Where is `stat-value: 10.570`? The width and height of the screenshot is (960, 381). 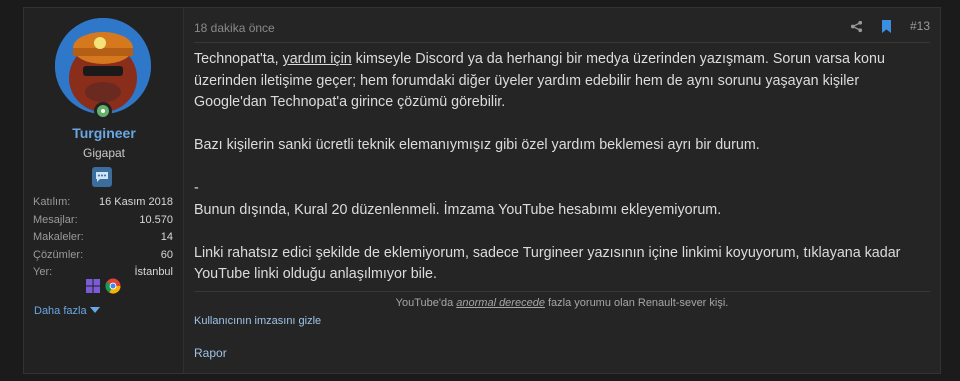
stat-value: 10.570 is located at coordinates (156, 219).